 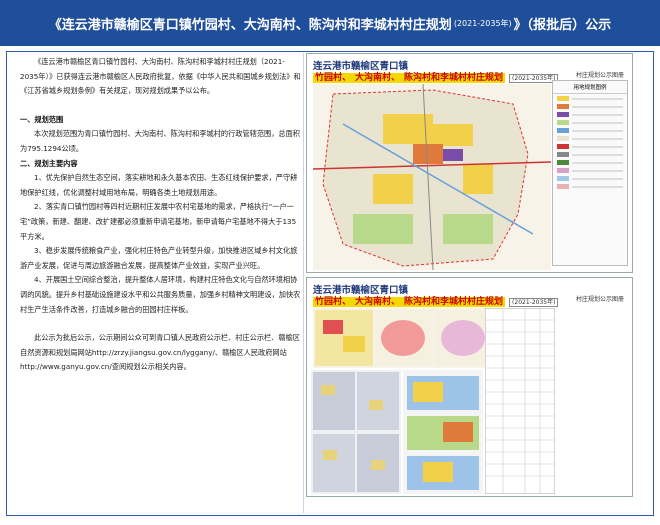 What do you see at coordinates (356, 432) in the screenshot?
I see `village-detail-maps` at bounding box center [356, 432].